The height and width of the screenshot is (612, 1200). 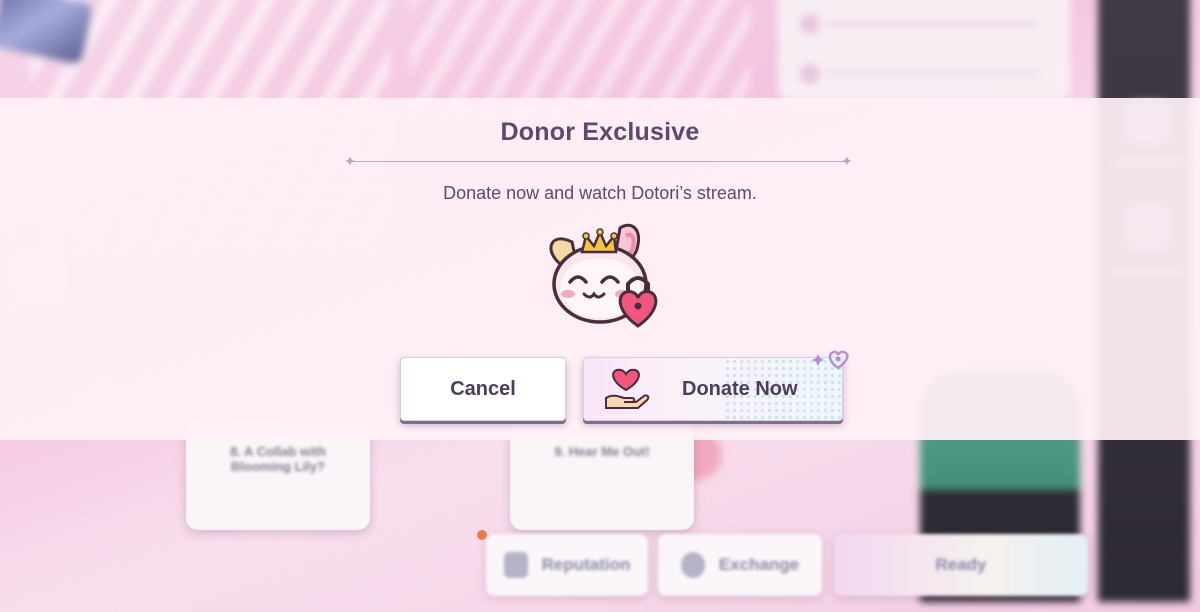 What do you see at coordinates (740, 389) in the screenshot?
I see `donate-now-label: Donate Now` at bounding box center [740, 389].